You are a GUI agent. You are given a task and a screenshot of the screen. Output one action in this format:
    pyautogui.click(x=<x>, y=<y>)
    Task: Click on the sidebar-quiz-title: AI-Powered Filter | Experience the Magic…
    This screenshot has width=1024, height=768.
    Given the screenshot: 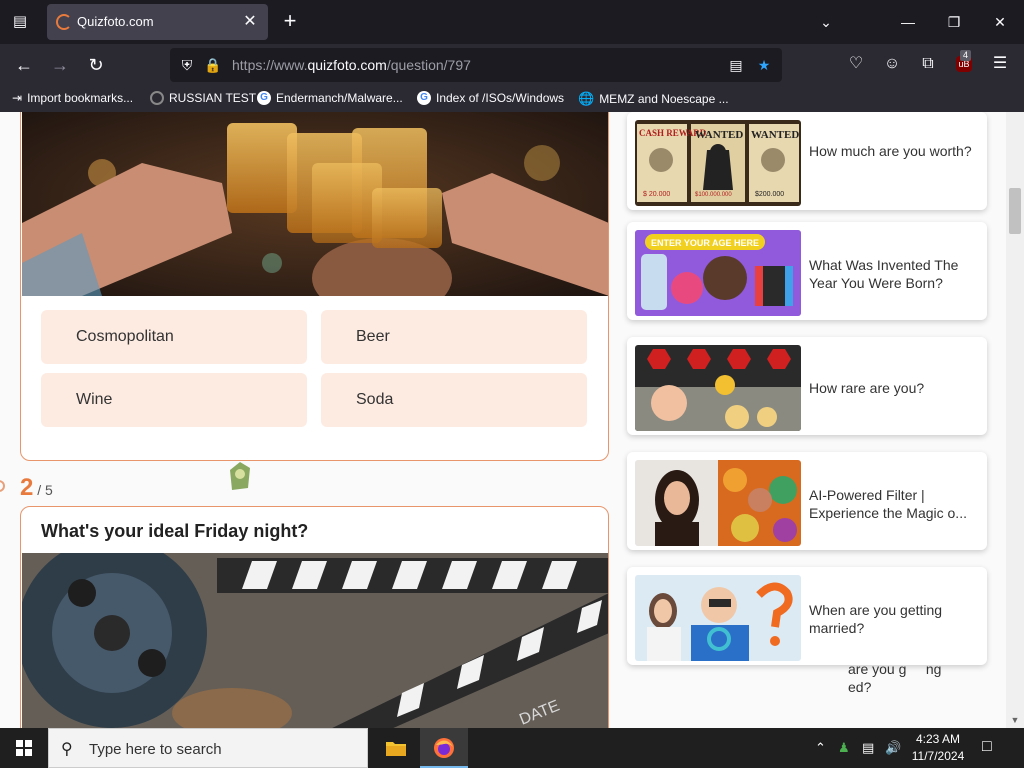 What is the action you would take?
    pyautogui.click(x=888, y=504)
    